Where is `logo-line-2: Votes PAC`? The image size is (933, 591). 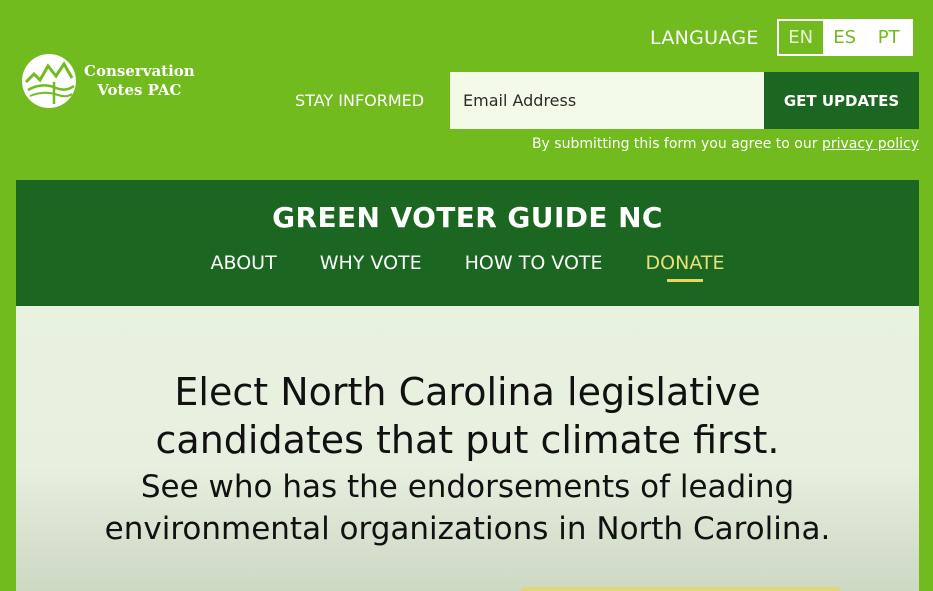 logo-line-2: Votes PAC is located at coordinates (139, 90).